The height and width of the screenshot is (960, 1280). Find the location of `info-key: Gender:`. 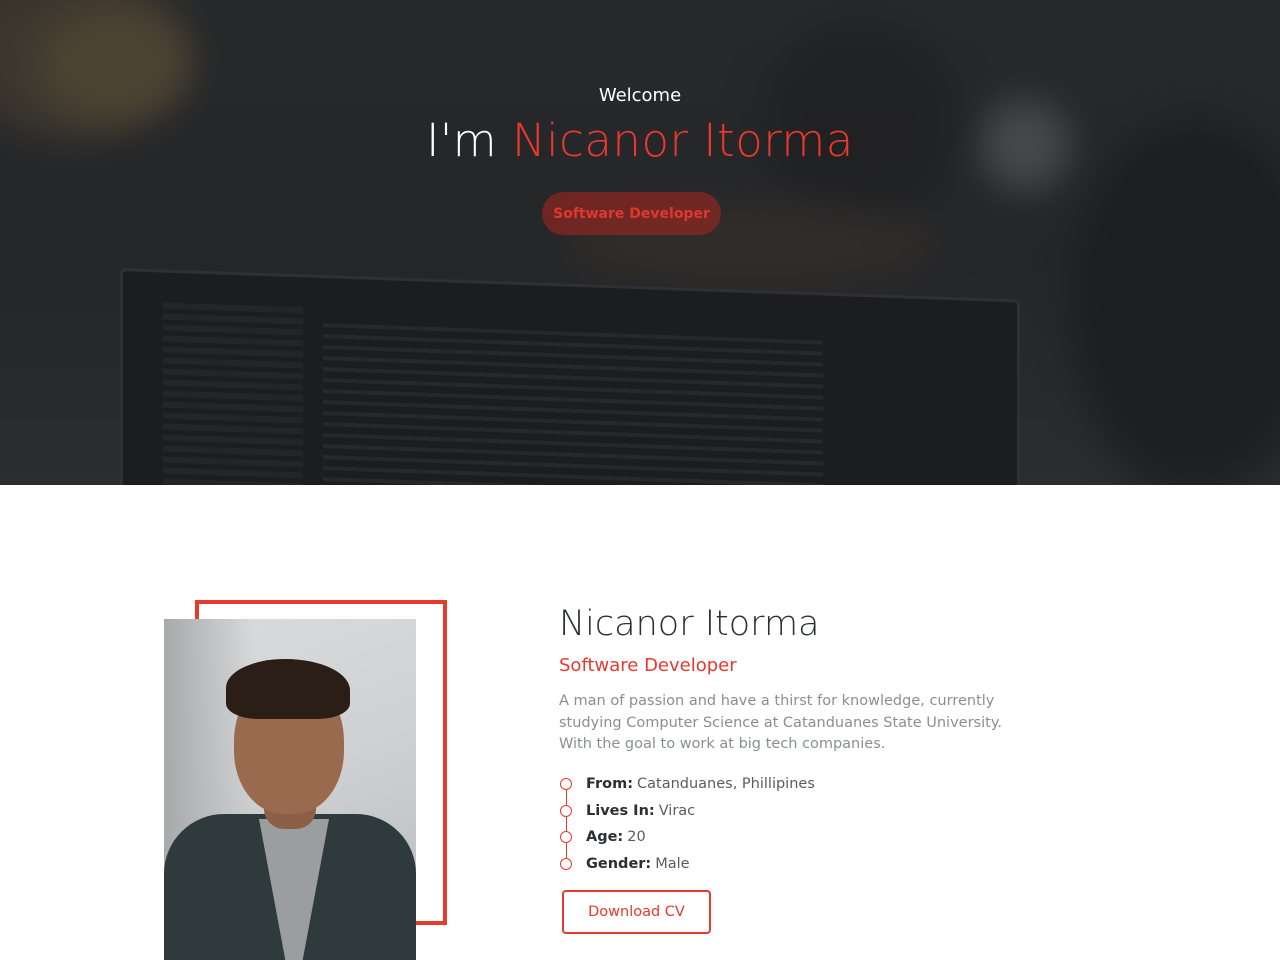

info-key: Gender: is located at coordinates (619, 863).